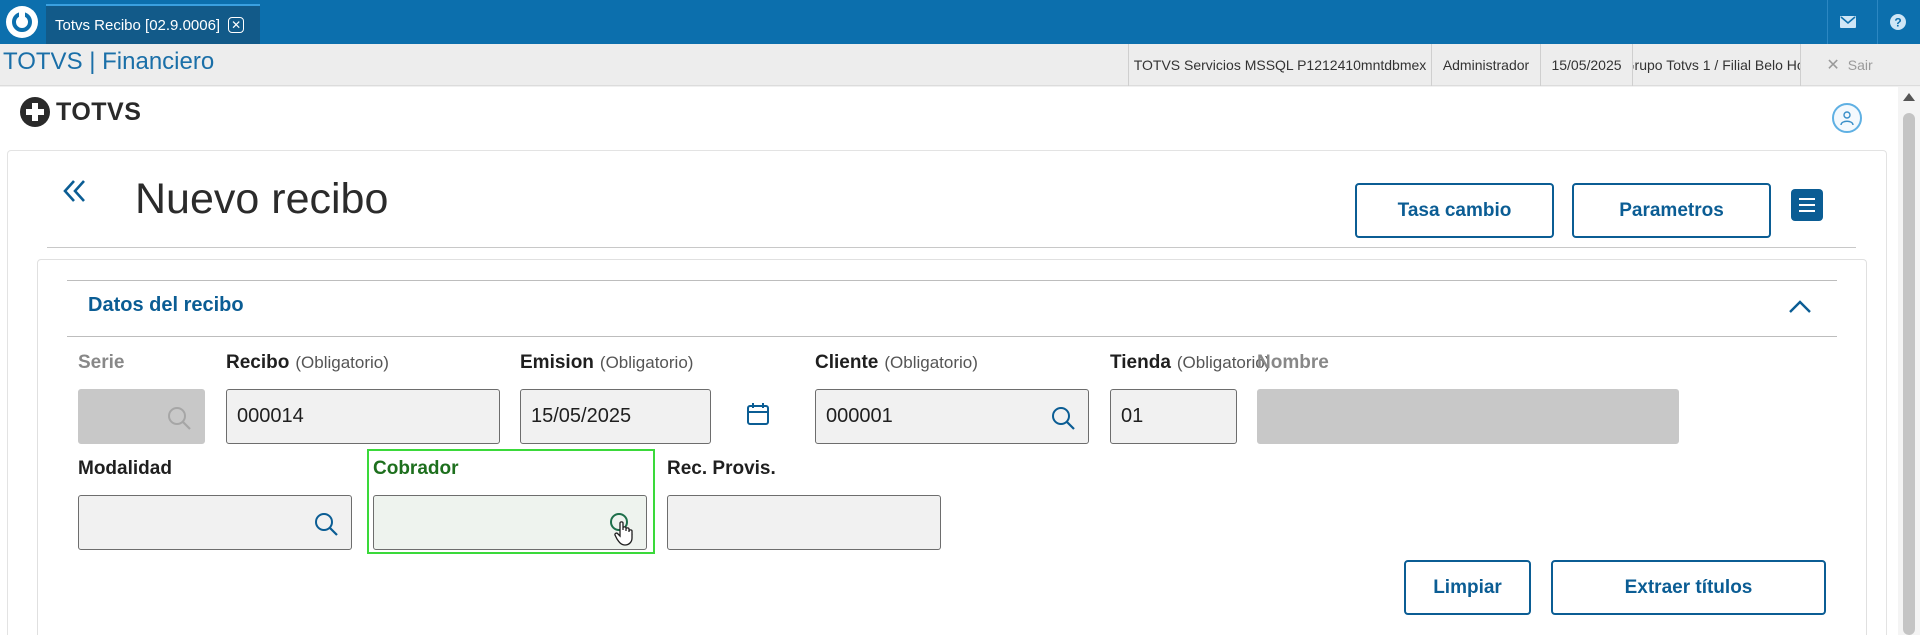 Image resolution: width=1920 pixels, height=635 pixels. What do you see at coordinates (1190, 362) in the screenshot?
I see `tienda-label: Tienda (Obligatorio)` at bounding box center [1190, 362].